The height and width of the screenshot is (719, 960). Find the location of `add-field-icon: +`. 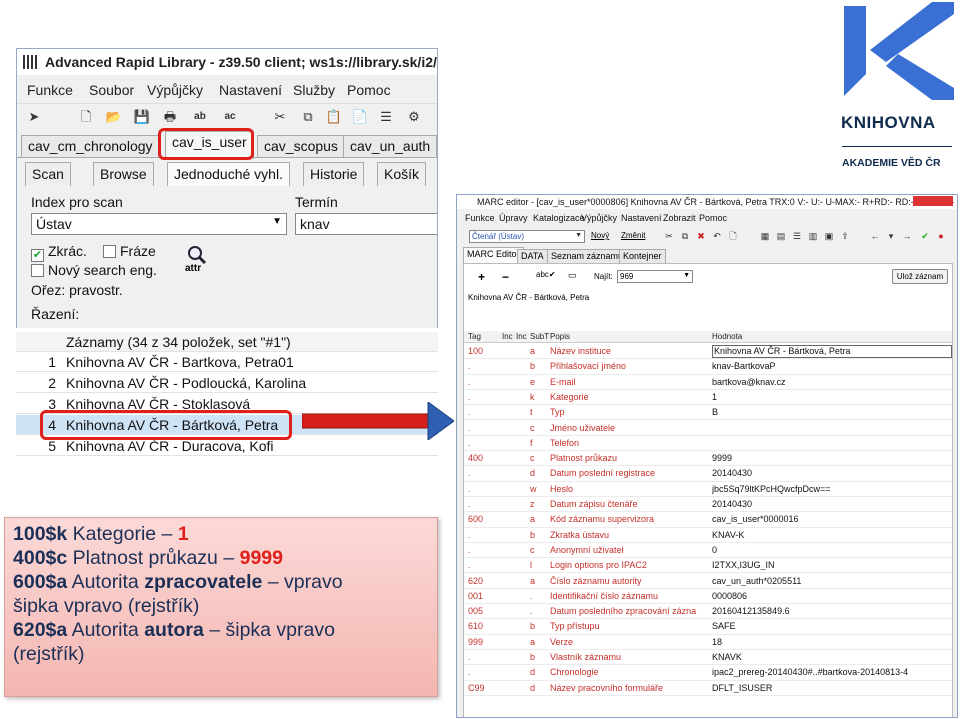

add-field-icon: + is located at coordinates (481, 277).